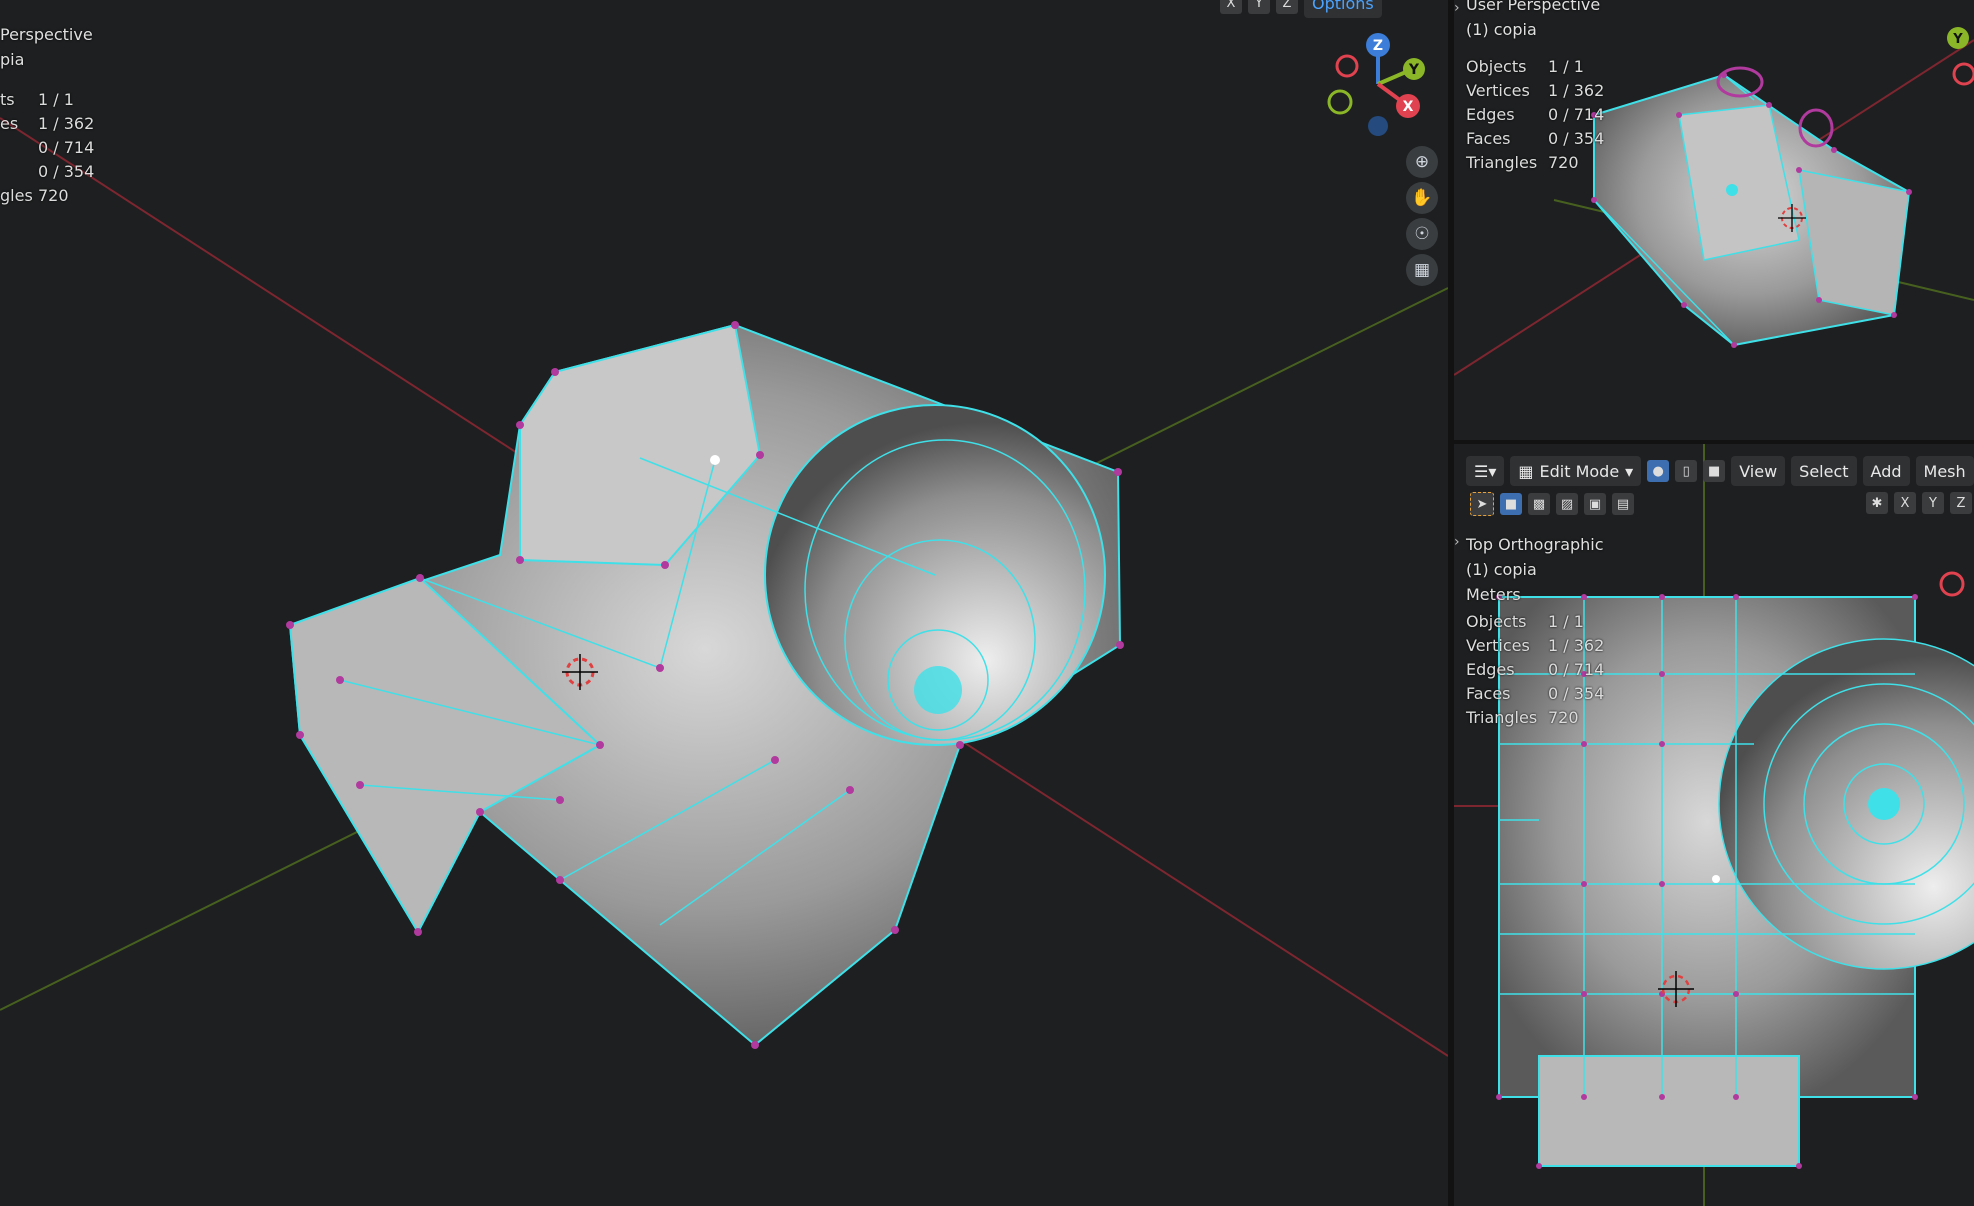  Describe the element at coordinates (1378, 46) in the screenshot. I see `gizmo-z-label: Z` at that location.